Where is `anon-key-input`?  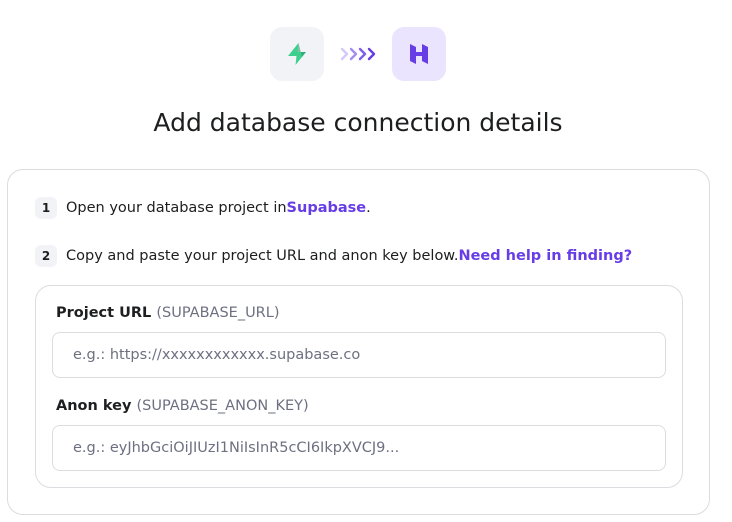
anon-key-input is located at coordinates (359, 448).